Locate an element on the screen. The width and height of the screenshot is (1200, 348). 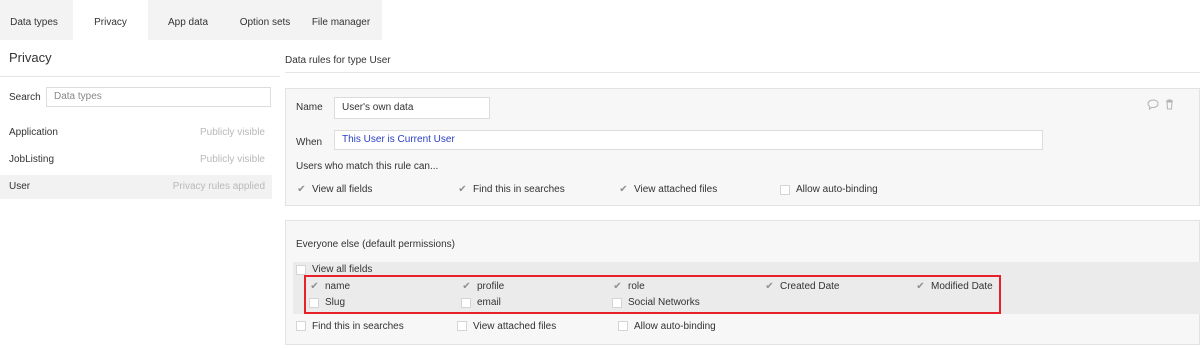
default-permissions-title: Everyone else (default permissions) is located at coordinates (375, 244).